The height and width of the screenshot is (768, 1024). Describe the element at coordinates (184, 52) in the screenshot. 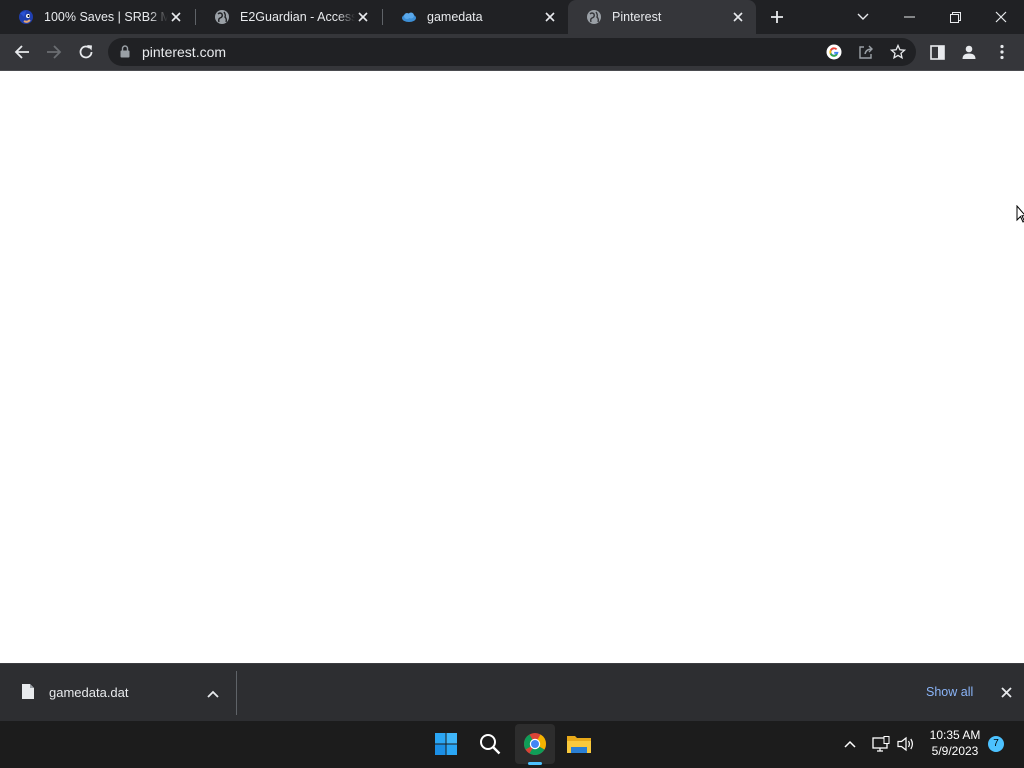

I see `url-text: pinterest.com` at that location.